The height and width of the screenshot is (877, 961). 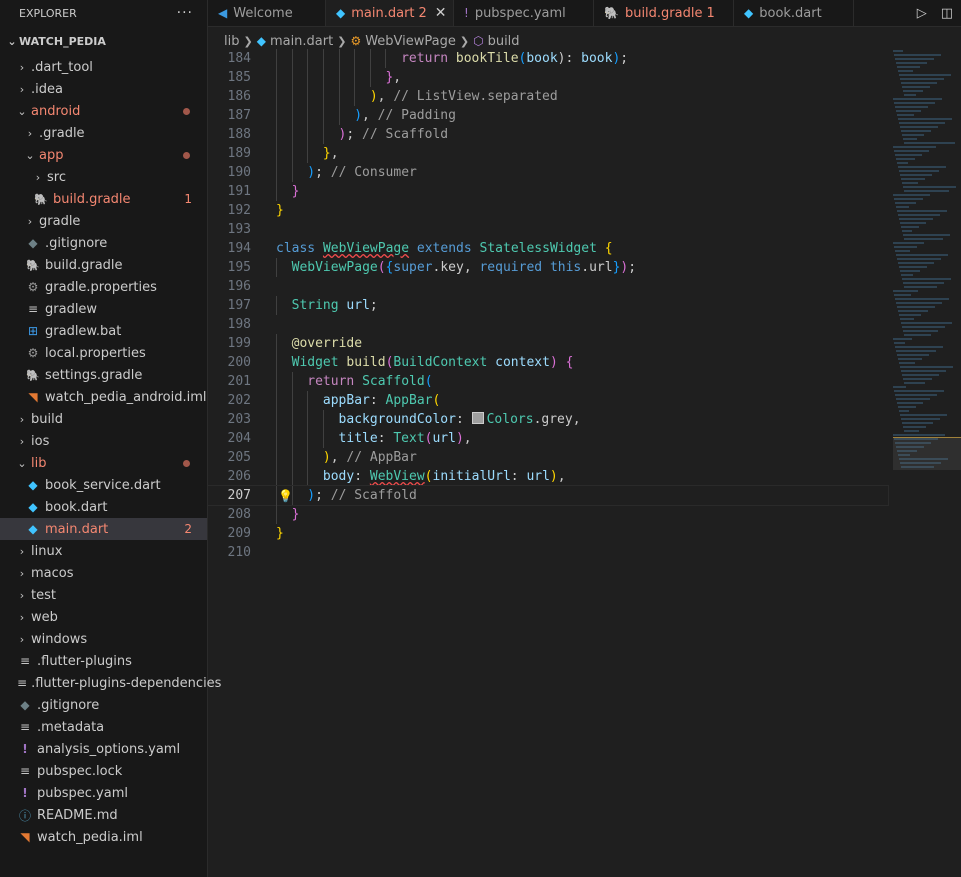 I want to click on code-line: 185},, so click(x=548, y=77).